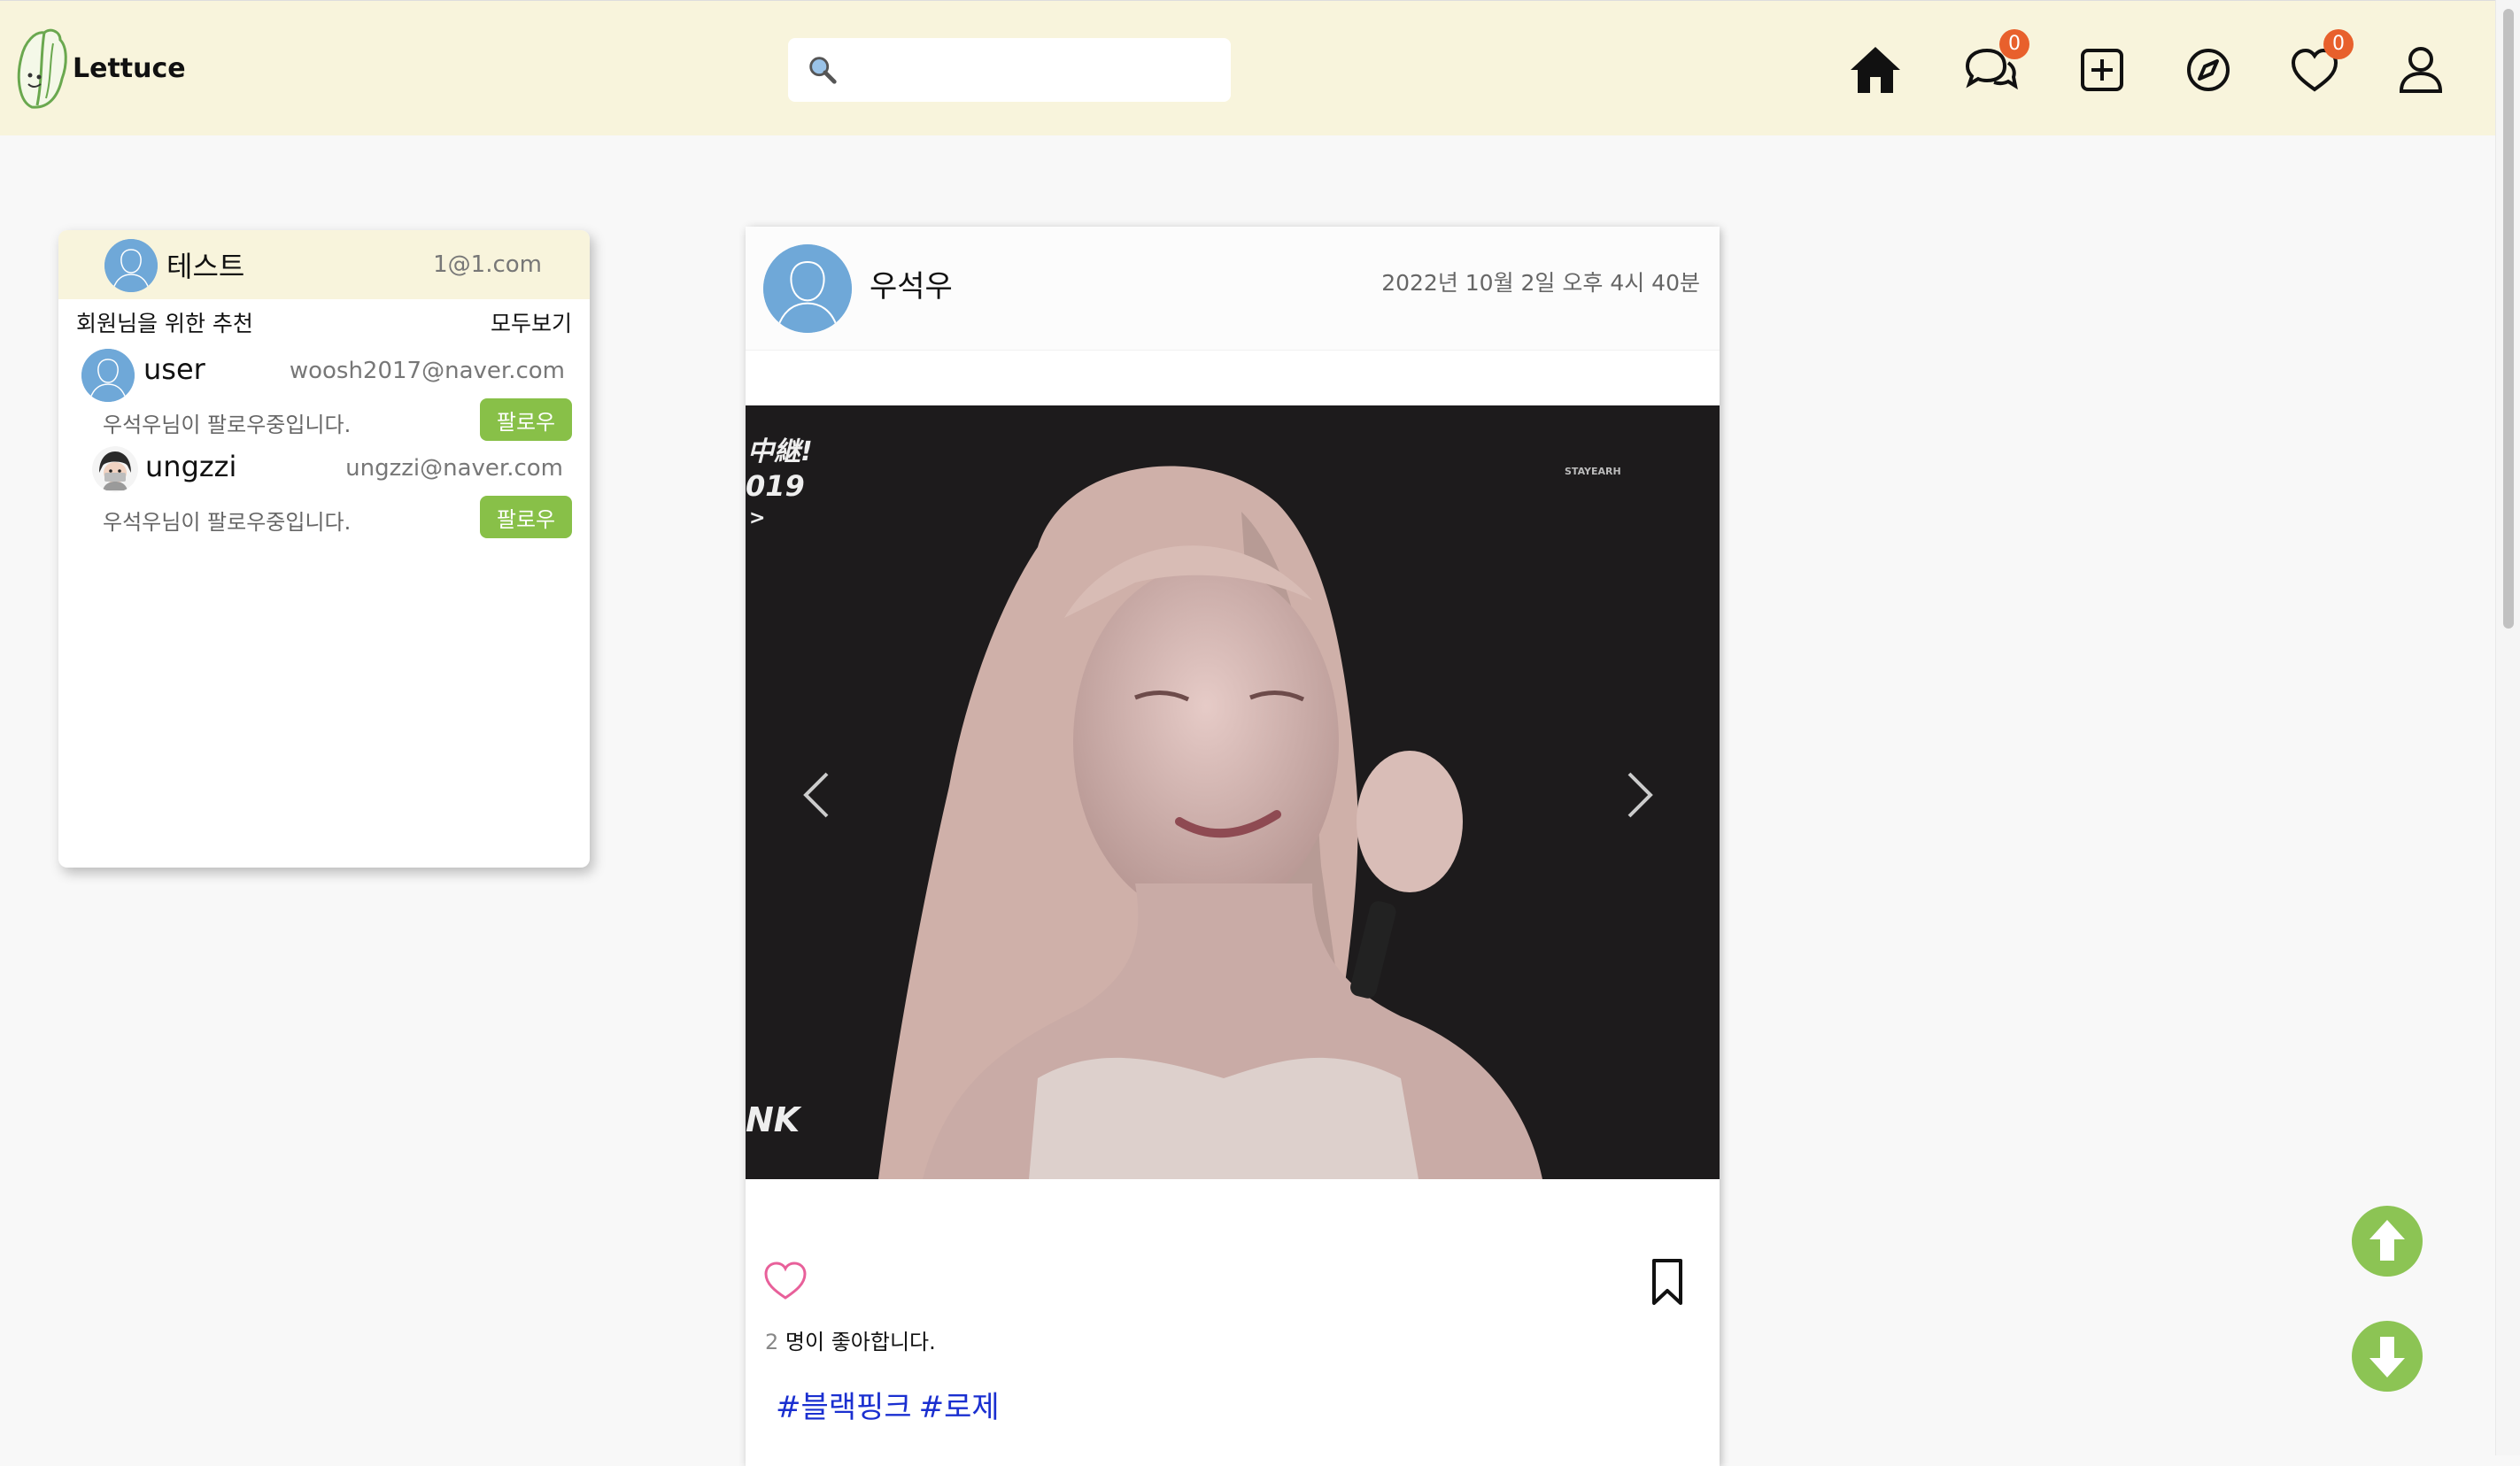 The width and height of the screenshot is (2520, 1466). I want to click on likes-badge: 0, so click(2338, 44).